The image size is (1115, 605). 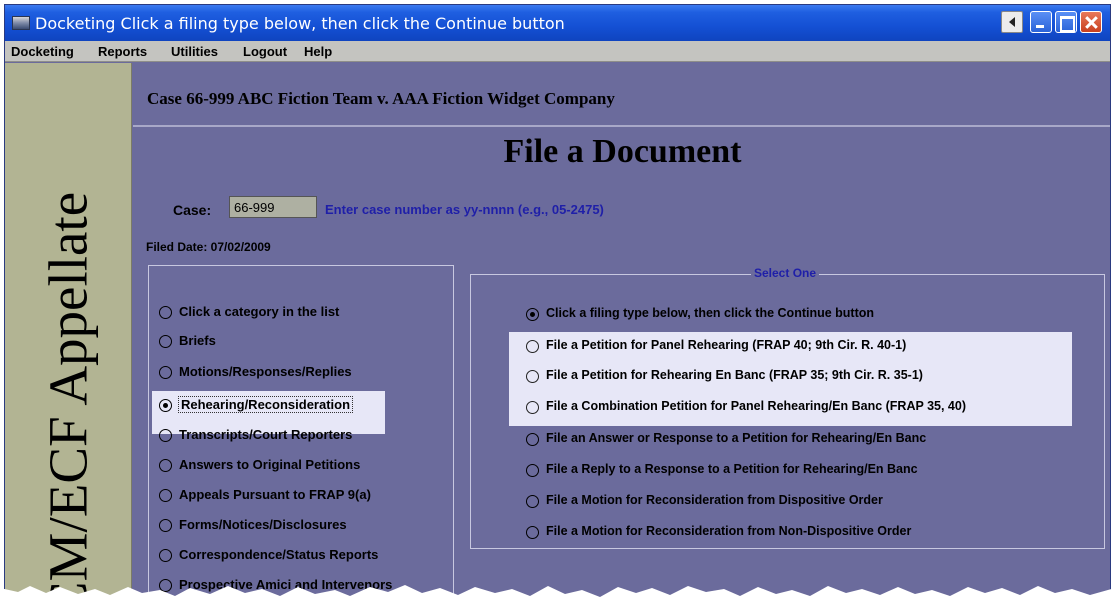 What do you see at coordinates (279, 554) in the screenshot?
I see `category-label: Correspondence/Status Reports` at bounding box center [279, 554].